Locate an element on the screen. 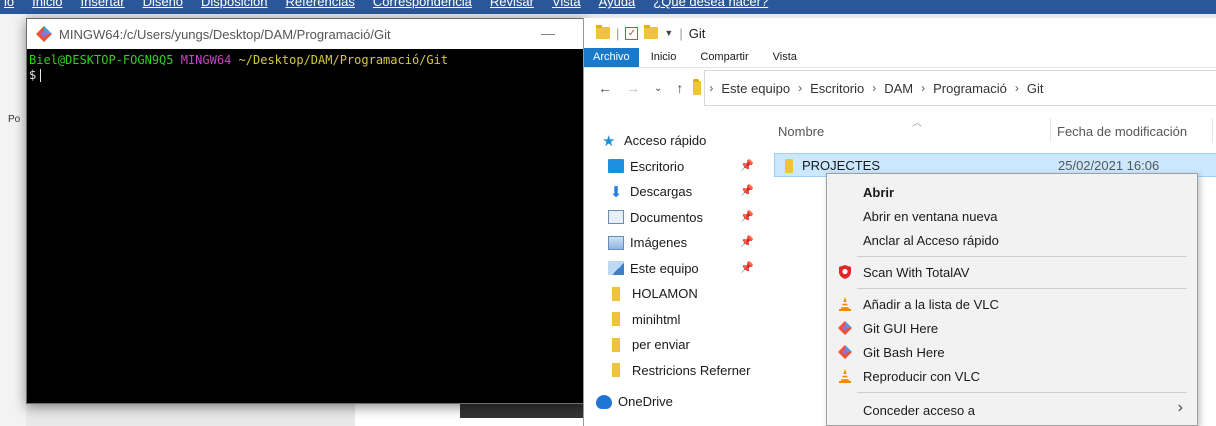  word-search: ¿Qué desea hacer? is located at coordinates (710, 4).